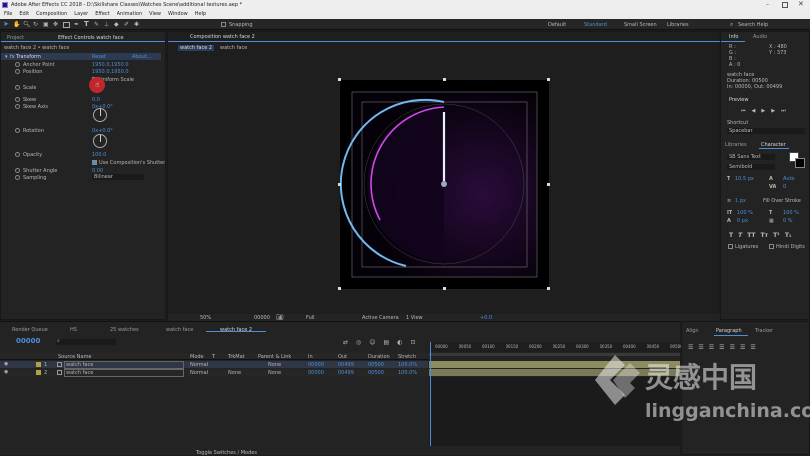  Describe the element at coordinates (740, 235) in the screenshot. I see `faux-italic-button: T` at that location.